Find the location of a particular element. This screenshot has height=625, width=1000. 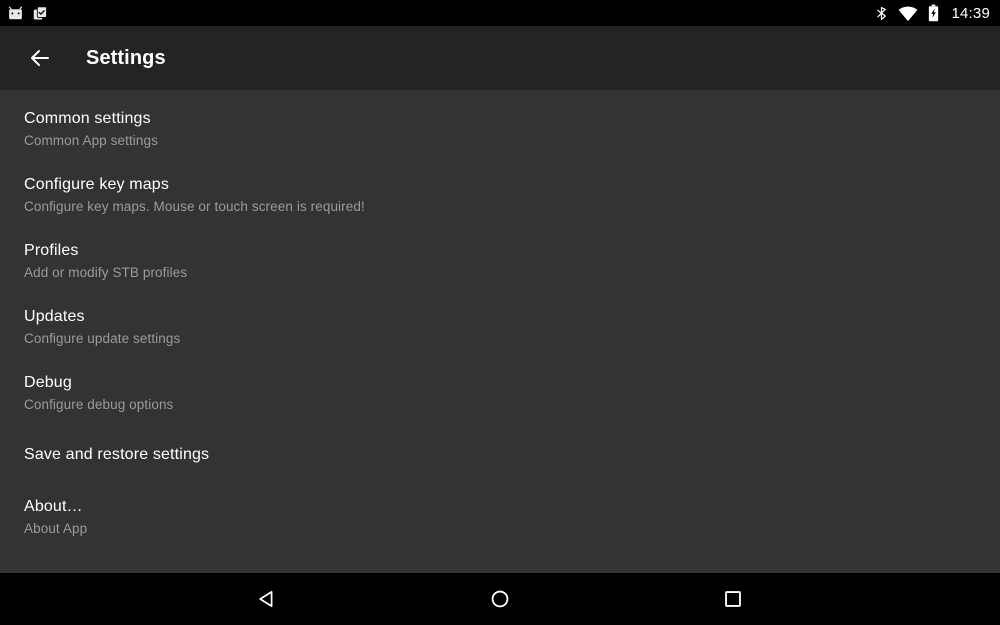

nav-recents-icon is located at coordinates (733, 599).